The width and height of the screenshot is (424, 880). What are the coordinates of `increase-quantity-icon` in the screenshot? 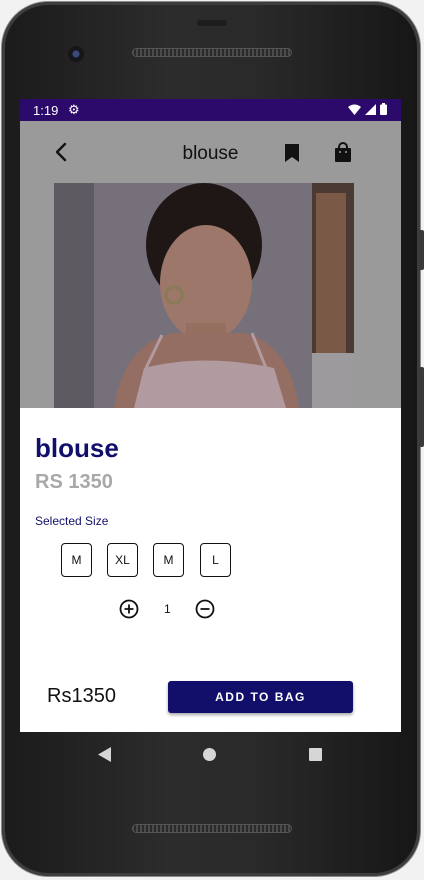 It's located at (129, 609).